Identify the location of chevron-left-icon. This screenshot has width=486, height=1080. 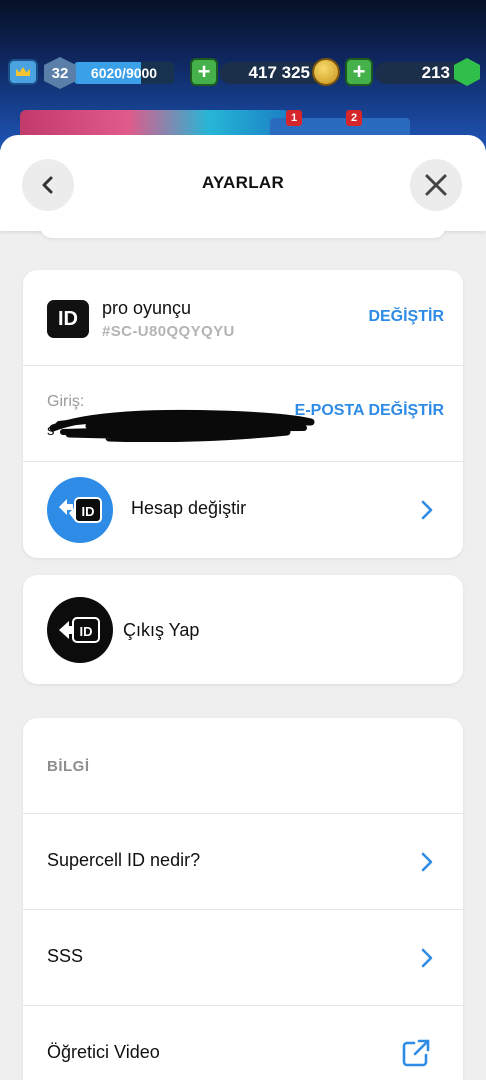
(47, 185).